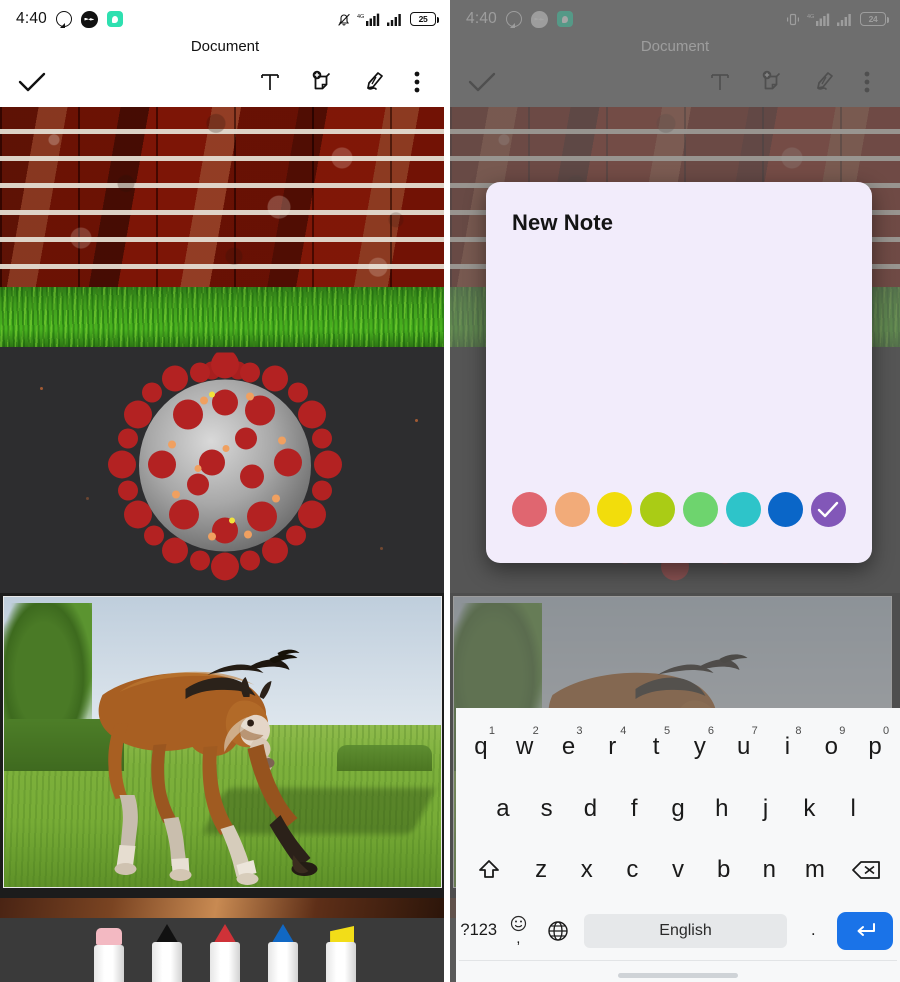 This screenshot has height=982, width=900. Describe the element at coordinates (225, 82) in the screenshot. I see `toolbar-left` at that location.